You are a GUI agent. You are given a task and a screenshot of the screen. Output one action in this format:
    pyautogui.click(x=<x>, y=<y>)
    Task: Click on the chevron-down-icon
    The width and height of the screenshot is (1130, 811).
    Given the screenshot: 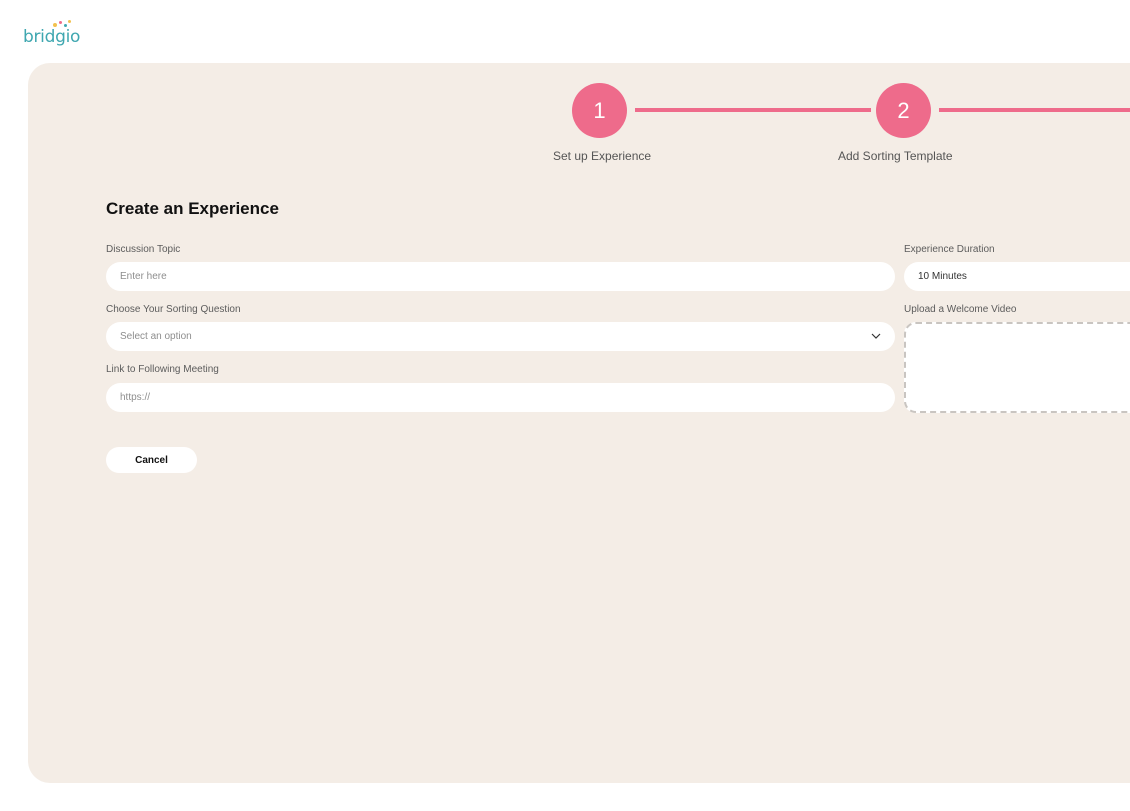 What is the action you would take?
    pyautogui.click(x=876, y=336)
    